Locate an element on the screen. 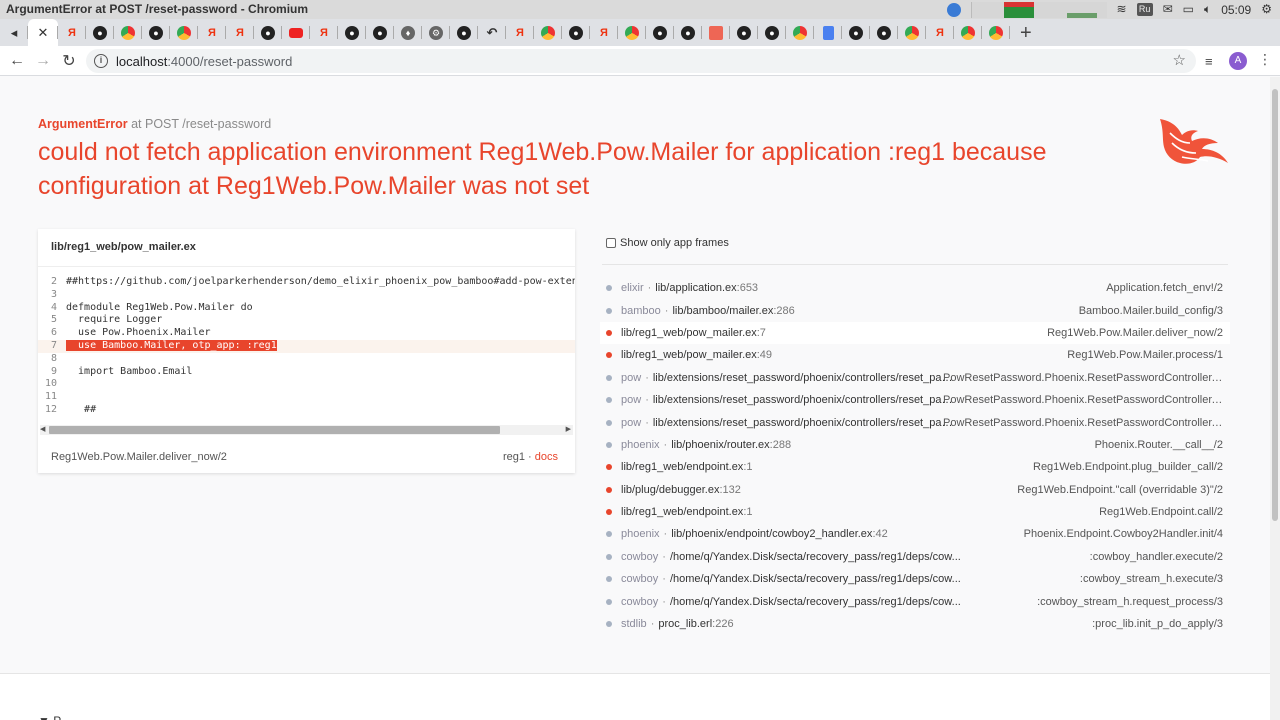 This screenshot has height=720, width=1280. tab-5: ● is located at coordinates (156, 32).